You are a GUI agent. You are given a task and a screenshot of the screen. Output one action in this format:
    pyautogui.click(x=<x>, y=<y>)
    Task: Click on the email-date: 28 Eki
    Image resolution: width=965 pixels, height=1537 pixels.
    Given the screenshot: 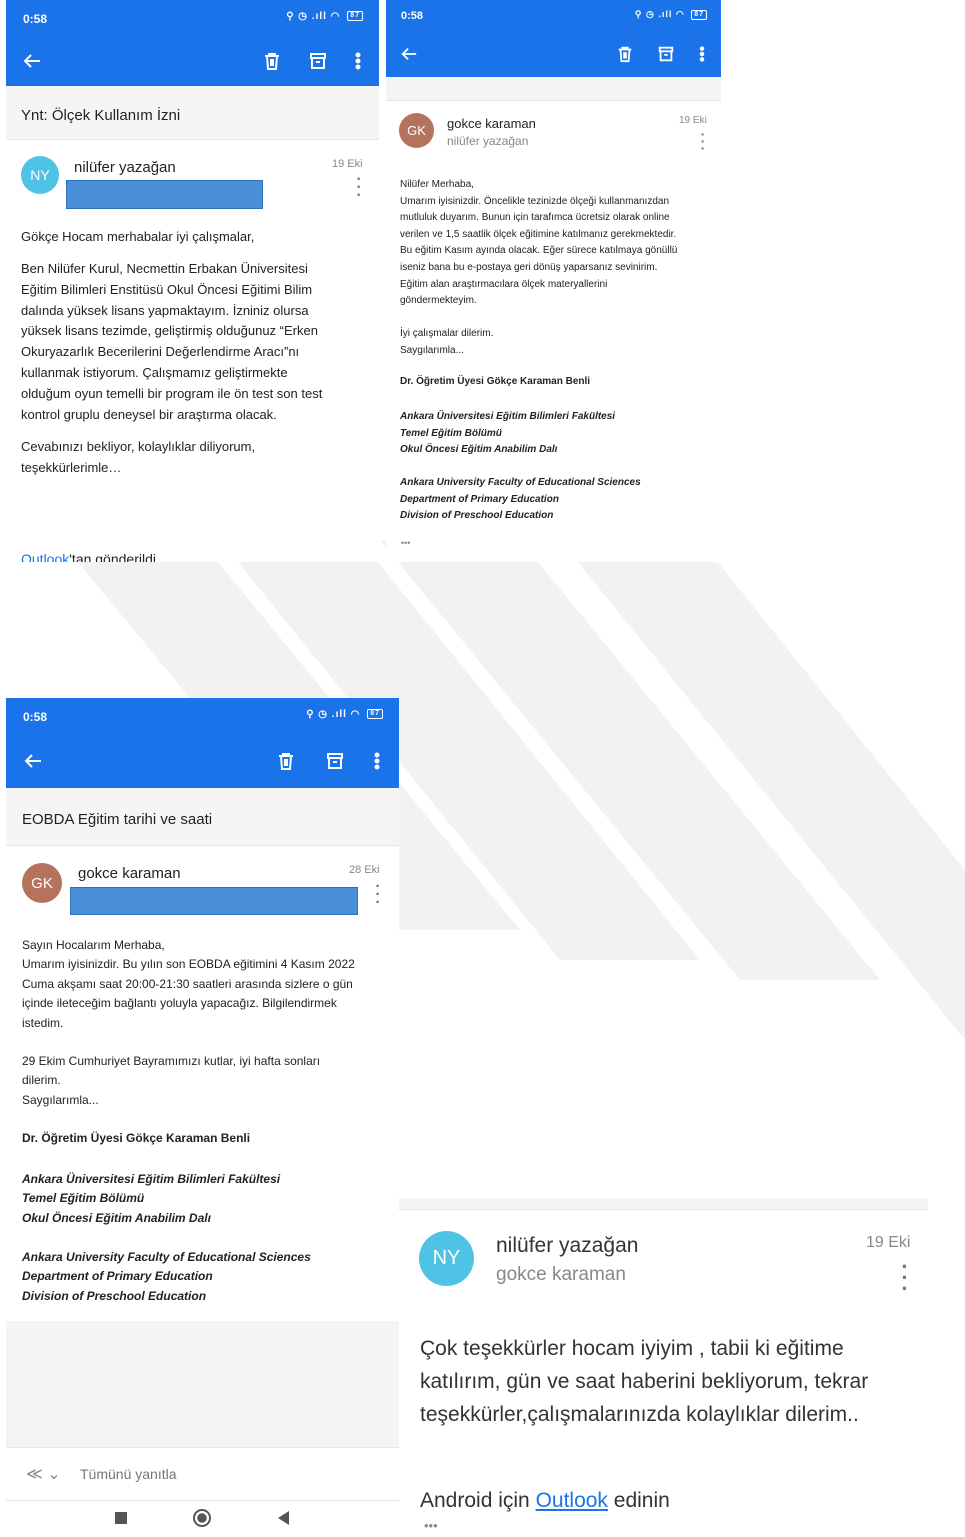 What is the action you would take?
    pyautogui.click(x=364, y=870)
    